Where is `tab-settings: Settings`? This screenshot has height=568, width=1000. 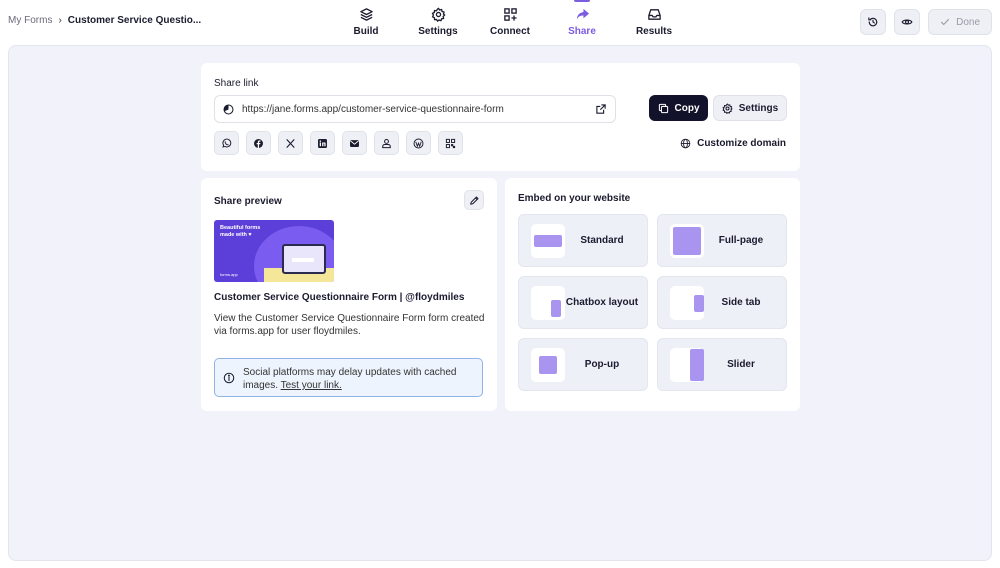 tab-settings: Settings is located at coordinates (438, 22).